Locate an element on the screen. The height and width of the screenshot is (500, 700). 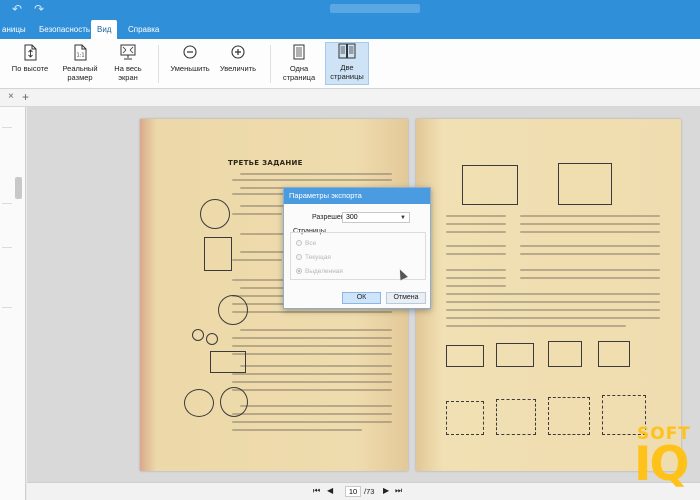
watermark-line2: IQ is located at coordinates (661, 464).